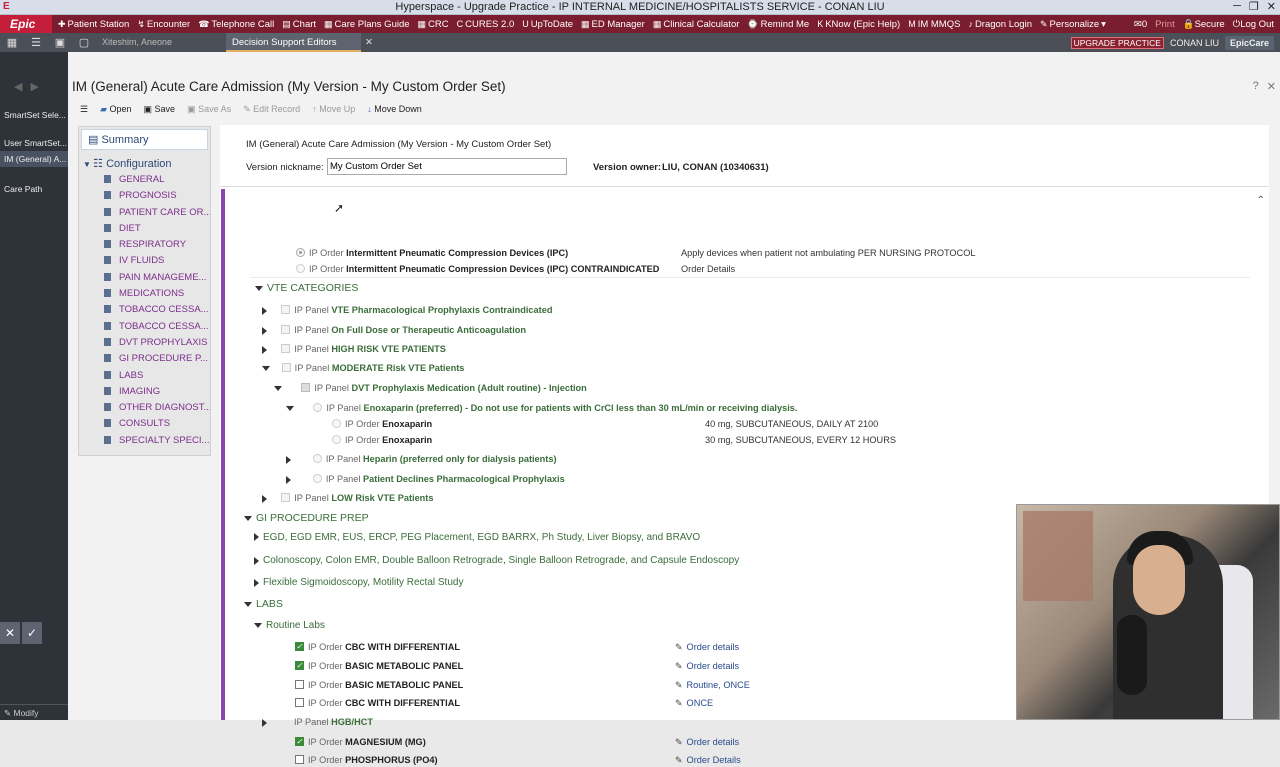 The height and width of the screenshot is (767, 1280). What do you see at coordinates (306, 288) in the screenshot?
I see `group-header: VTE CATEGORIES` at bounding box center [306, 288].